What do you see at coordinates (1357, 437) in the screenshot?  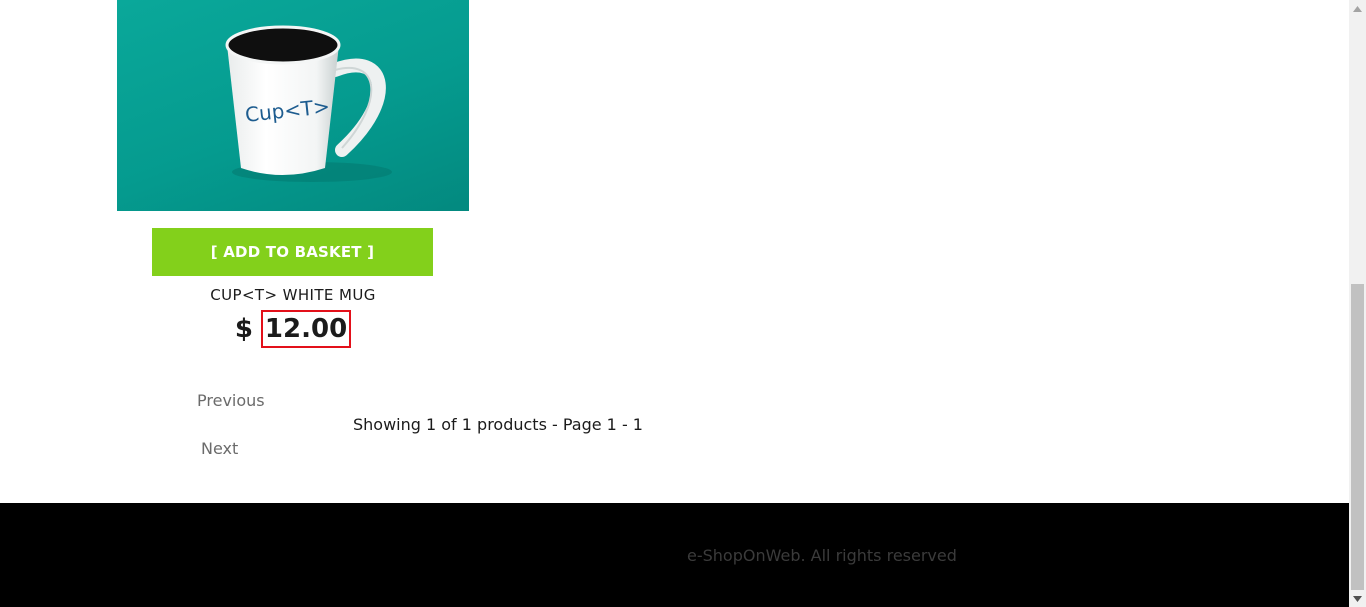 I see `scrollbar-thumb` at bounding box center [1357, 437].